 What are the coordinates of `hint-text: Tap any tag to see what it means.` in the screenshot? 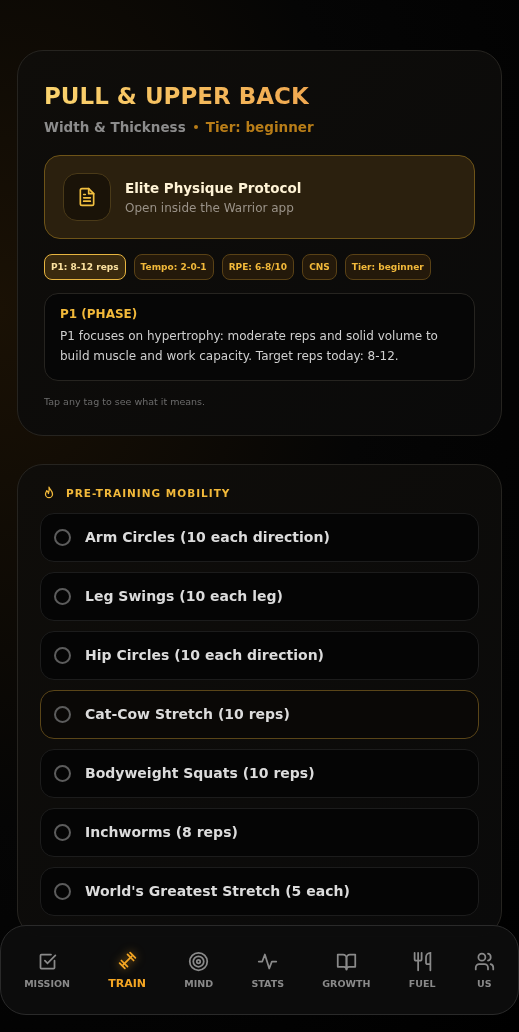 It's located at (125, 401).